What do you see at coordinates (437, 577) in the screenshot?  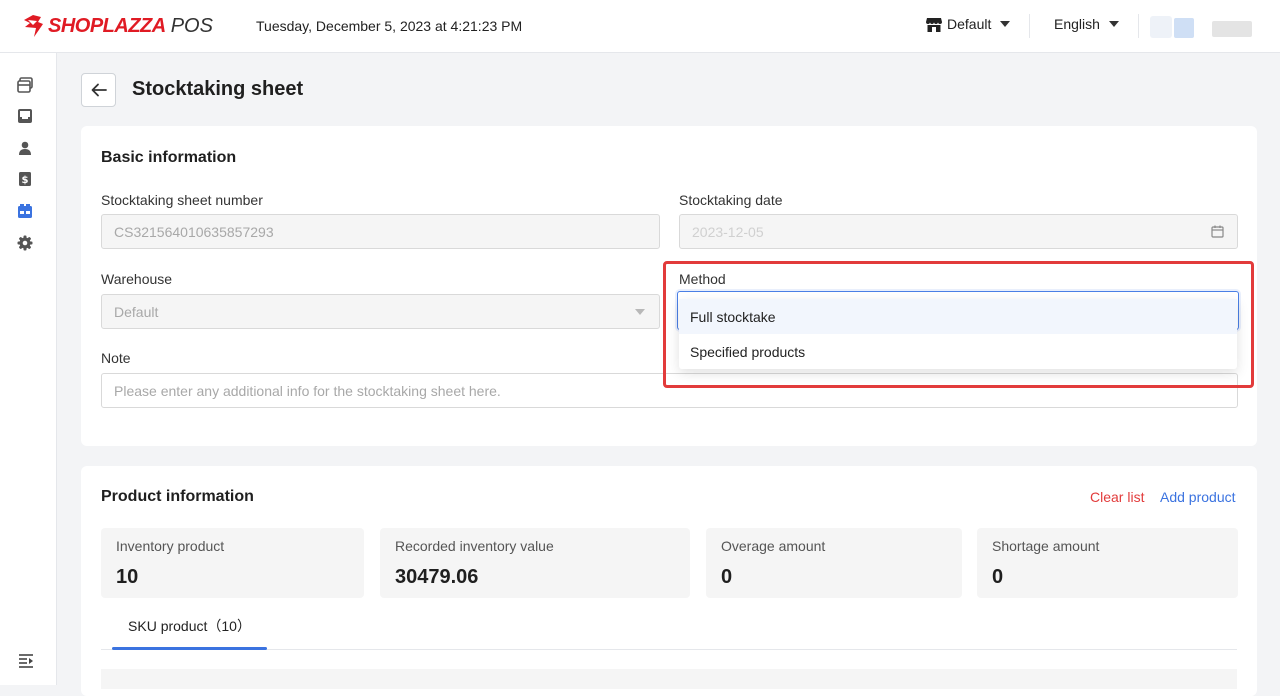 I see `stat-value: 30479.06` at bounding box center [437, 577].